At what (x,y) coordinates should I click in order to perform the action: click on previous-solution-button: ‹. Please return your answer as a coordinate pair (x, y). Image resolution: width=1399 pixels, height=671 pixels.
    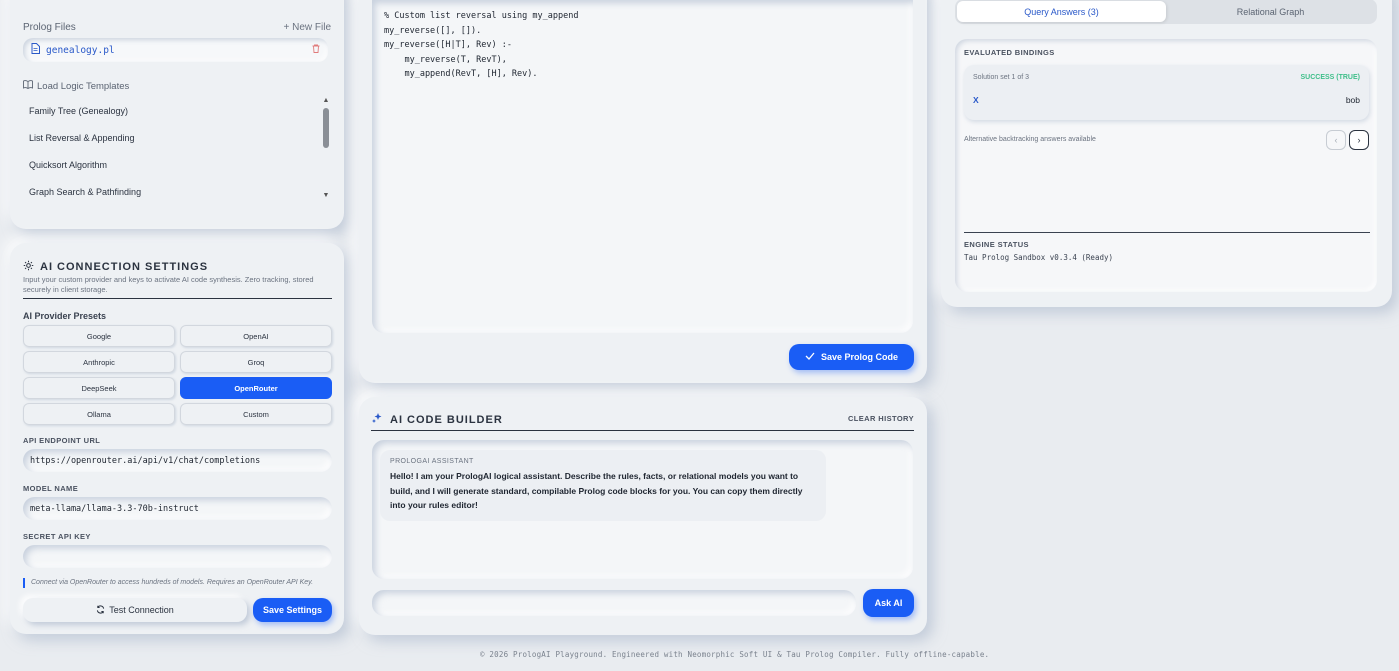
    Looking at the image, I should click on (1336, 140).